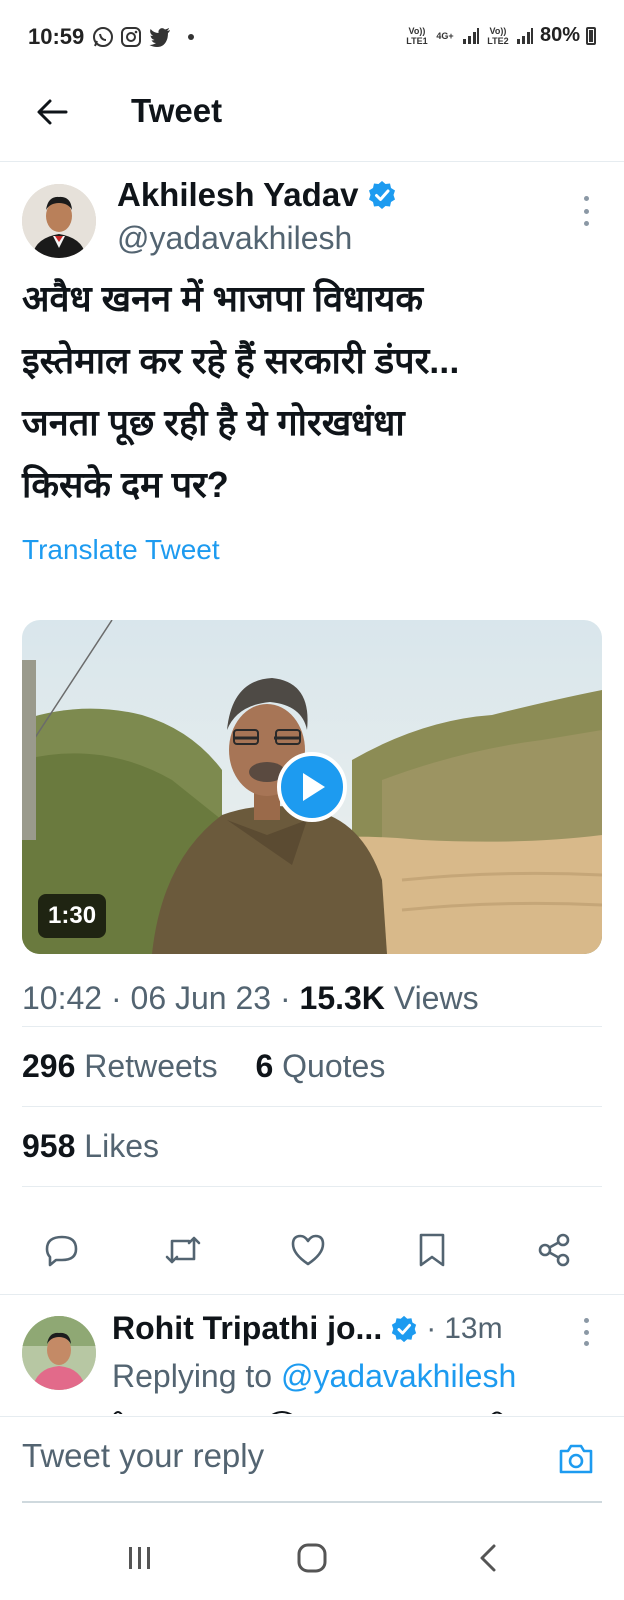  I want to click on retweets-stat: 296 Retweets, so click(120, 1066).